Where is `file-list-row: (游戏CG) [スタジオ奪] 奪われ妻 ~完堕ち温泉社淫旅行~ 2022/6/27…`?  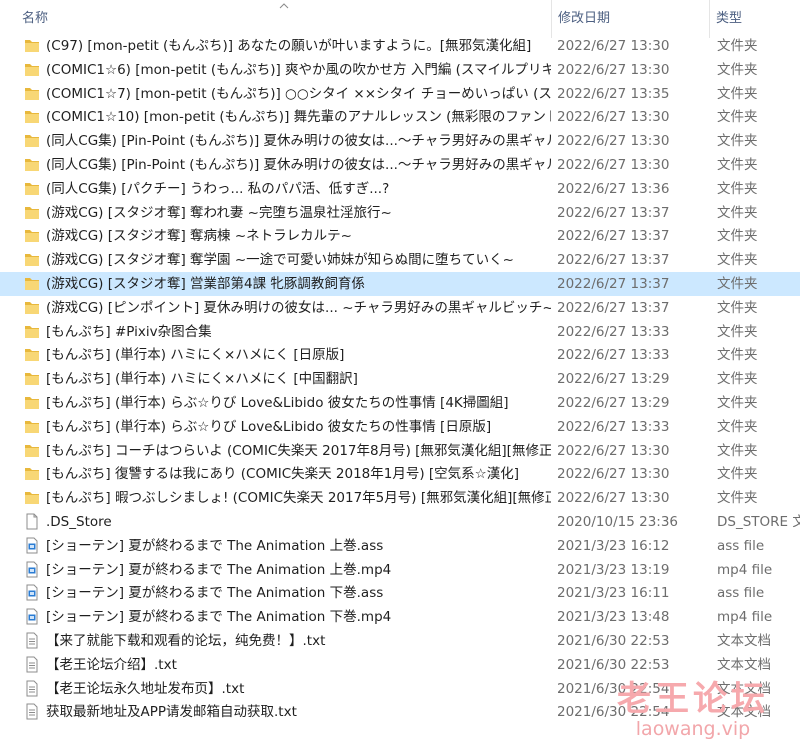 file-list-row: (游戏CG) [スタジオ奪] 奪われ妻 ~完堕ち温泉社淫旅行~ 2022/6/27… is located at coordinates (400, 213).